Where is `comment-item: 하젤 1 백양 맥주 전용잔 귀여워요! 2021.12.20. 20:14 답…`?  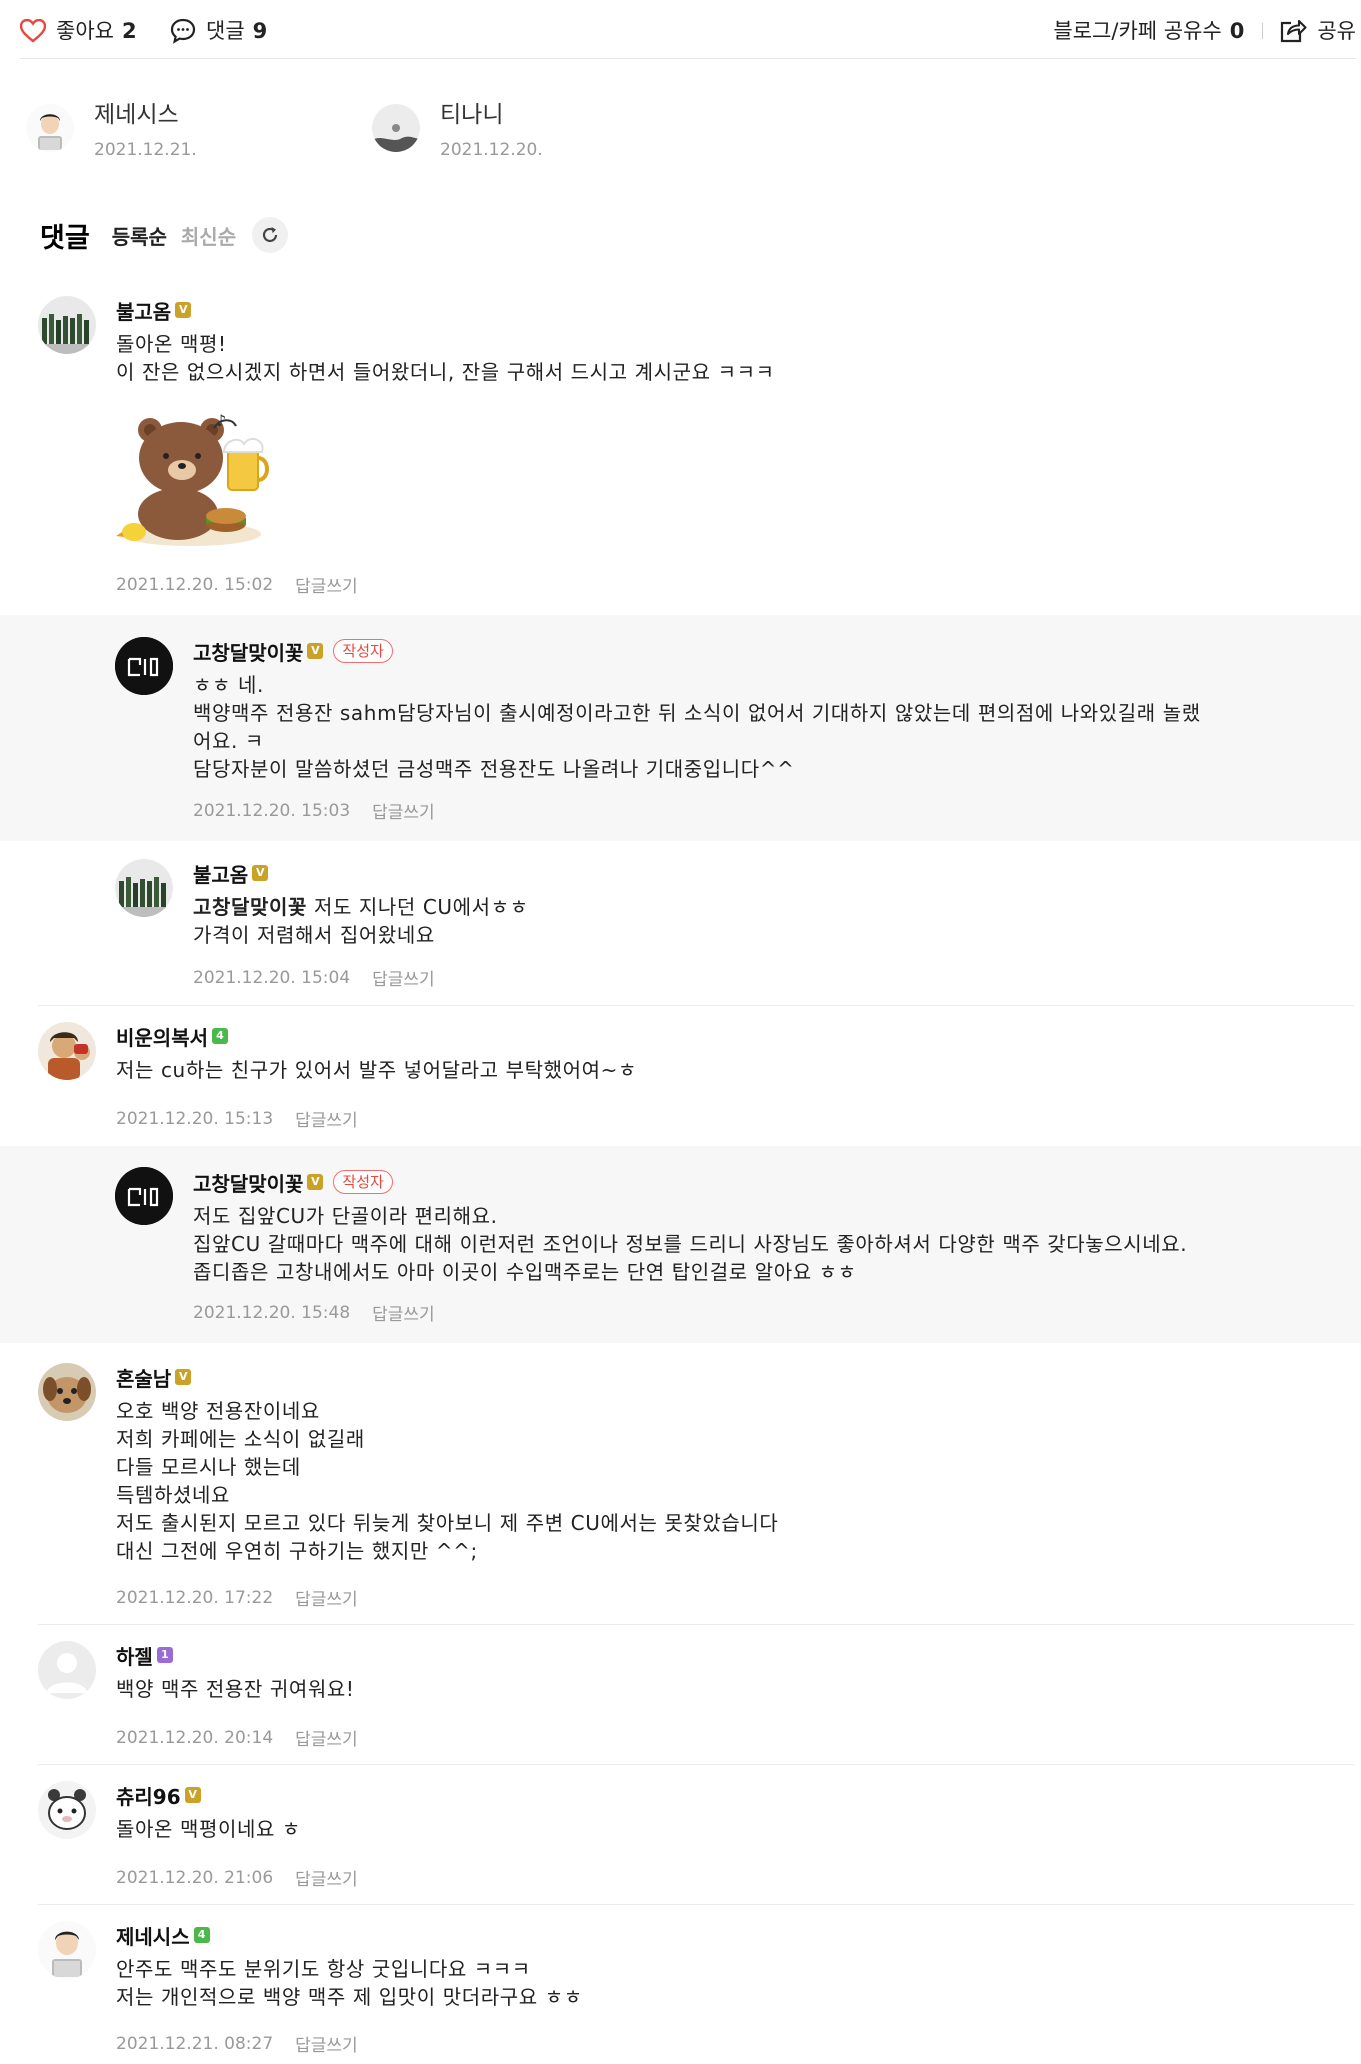 comment-item: 하젤 1 백양 맥주 전용잔 귀여워요! 2021.12.20. 20:14 답… is located at coordinates (680, 1695).